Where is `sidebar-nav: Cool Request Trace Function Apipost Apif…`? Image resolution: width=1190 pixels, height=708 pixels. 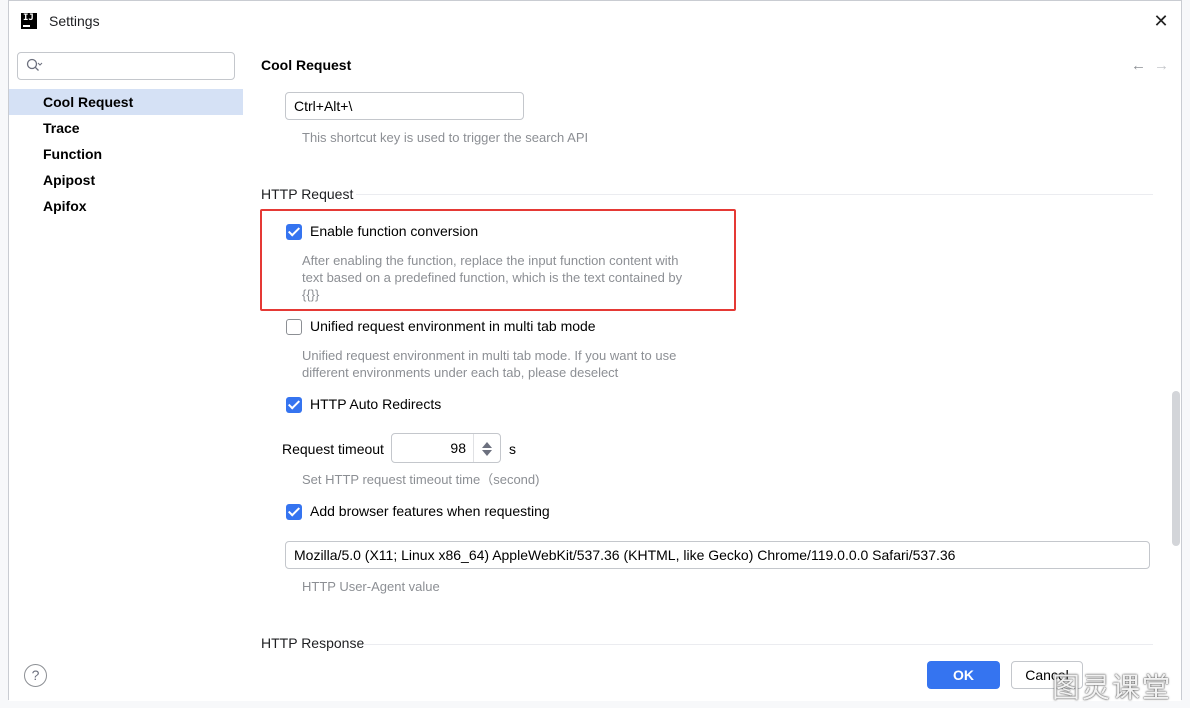
sidebar-nav: Cool Request Trace Function Apipost Apif… is located at coordinates (126, 154).